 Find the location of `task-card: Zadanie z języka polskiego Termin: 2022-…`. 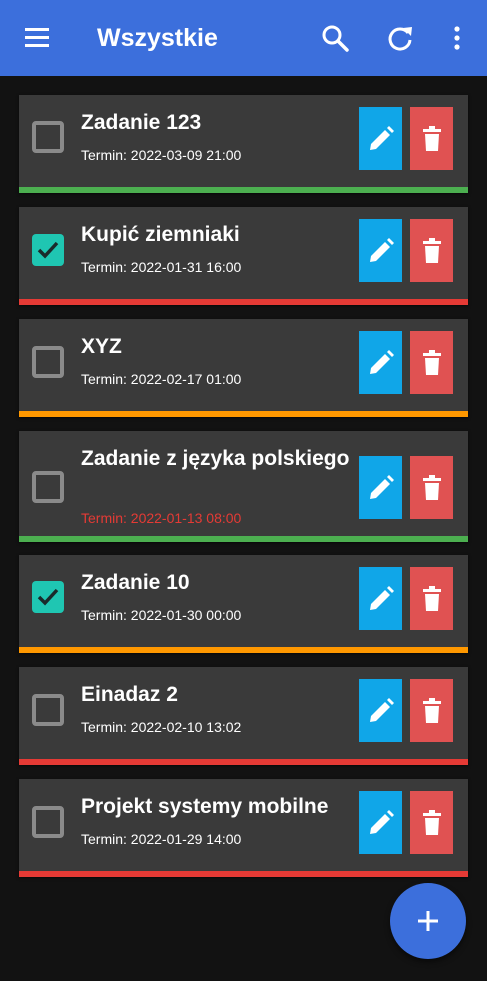

task-card: Zadanie z języka polskiego Termin: 2022-… is located at coordinates (243, 486).